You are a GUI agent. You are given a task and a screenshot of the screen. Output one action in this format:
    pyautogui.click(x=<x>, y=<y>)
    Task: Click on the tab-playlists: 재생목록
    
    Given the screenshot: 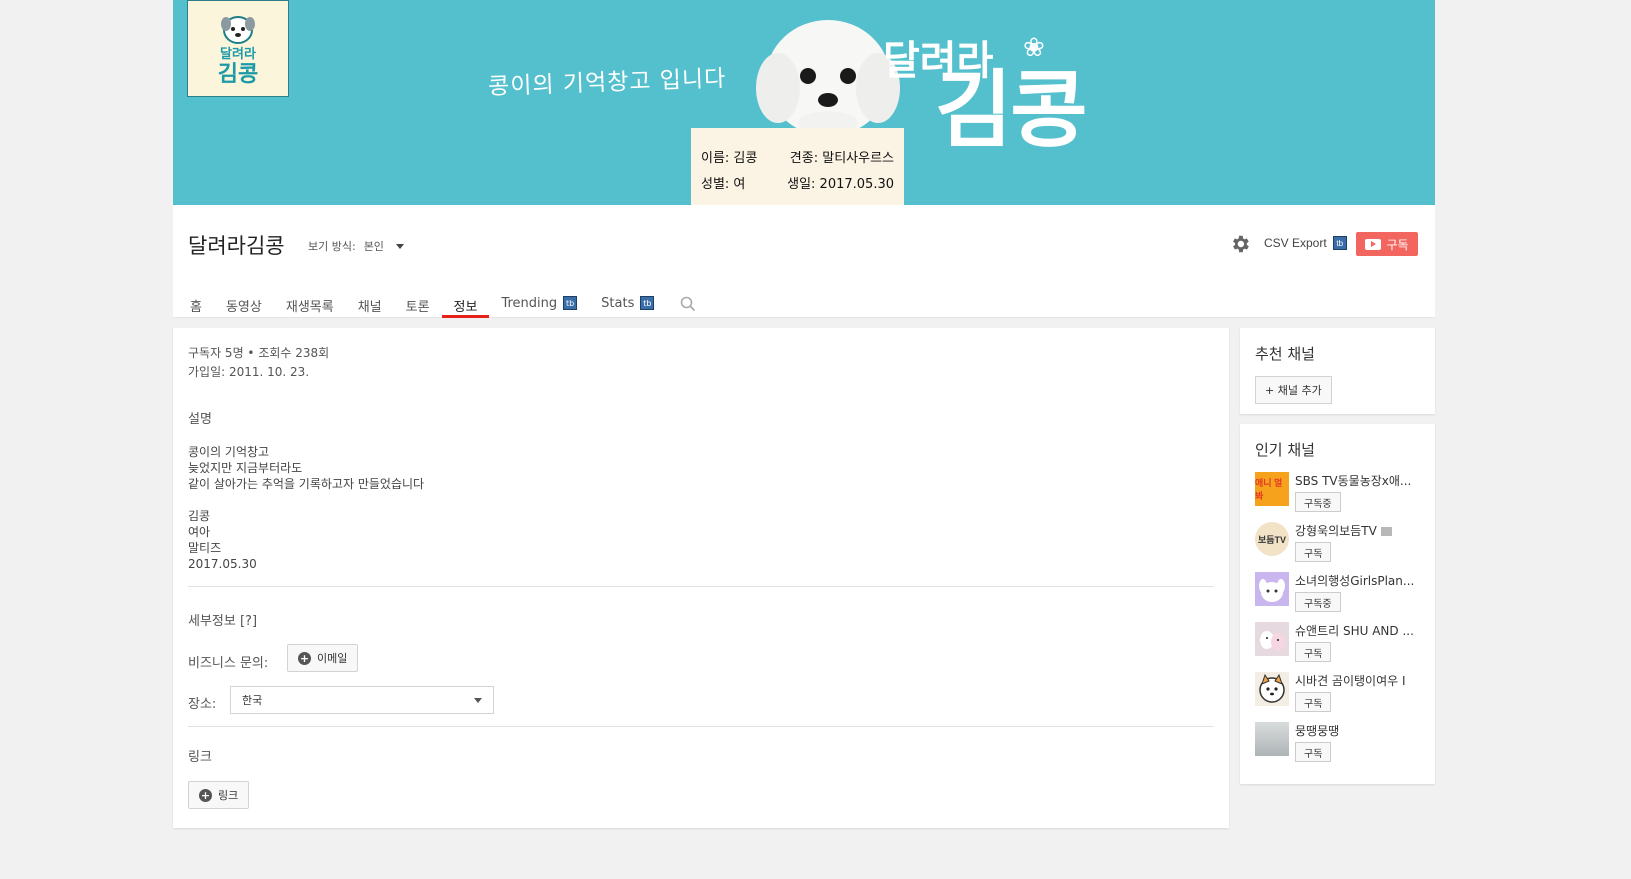 What is the action you would take?
    pyautogui.click(x=310, y=299)
    